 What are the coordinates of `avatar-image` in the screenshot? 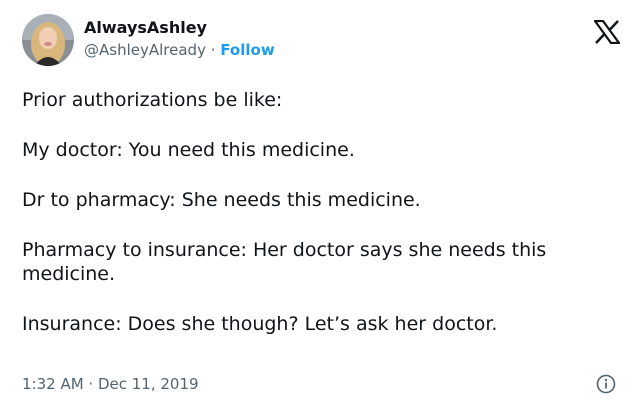 It's located at (48, 40).